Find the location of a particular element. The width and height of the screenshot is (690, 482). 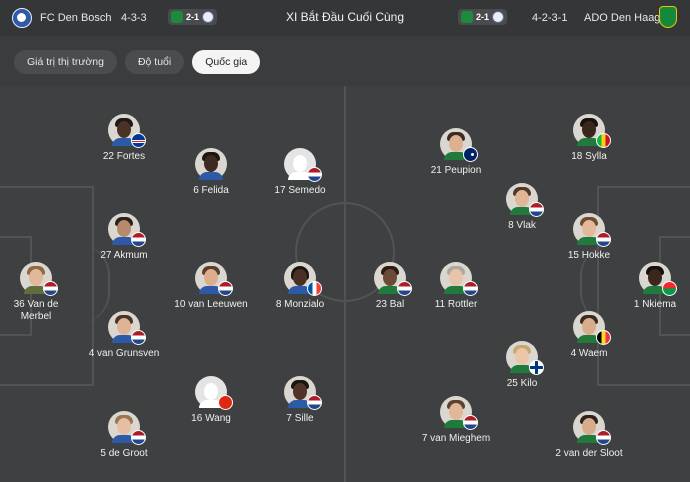

player-card-semedo: 17 Semedo is located at coordinates (300, 172).